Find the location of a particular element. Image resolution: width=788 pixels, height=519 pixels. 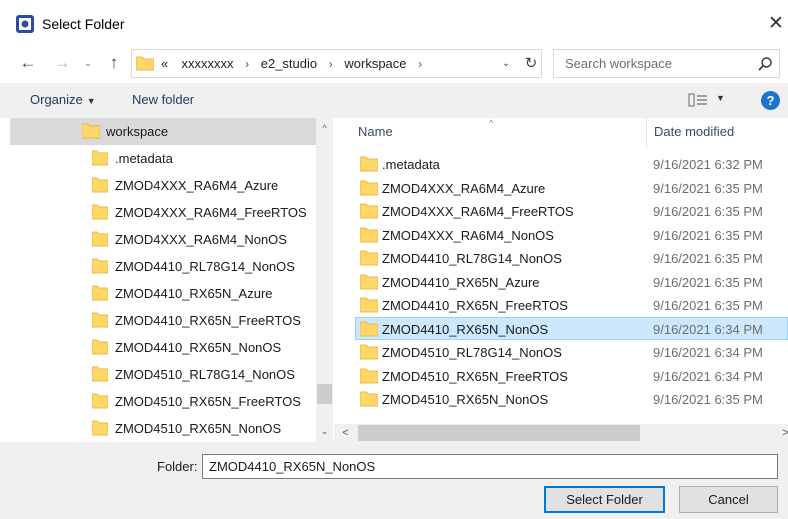

view-dropdown-icon: ▼ is located at coordinates (720, 98).